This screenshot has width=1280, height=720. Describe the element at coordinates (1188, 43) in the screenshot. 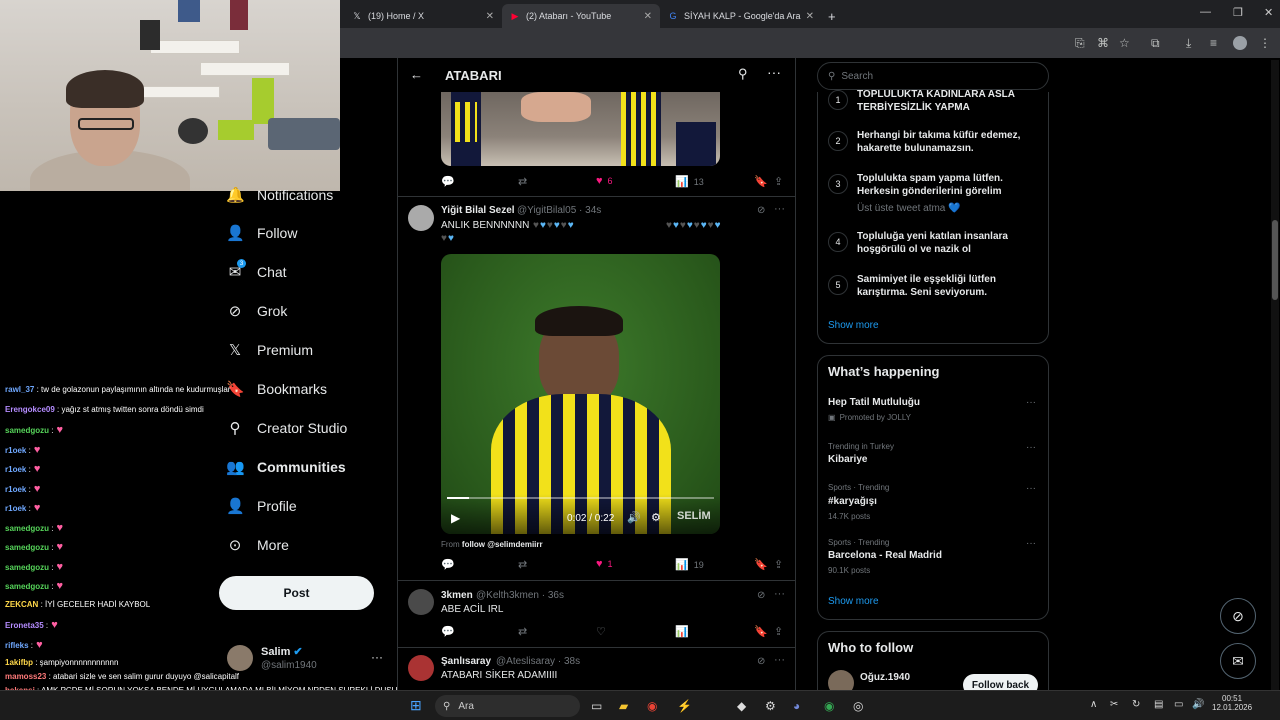

I see `download-icon: ⤓` at that location.